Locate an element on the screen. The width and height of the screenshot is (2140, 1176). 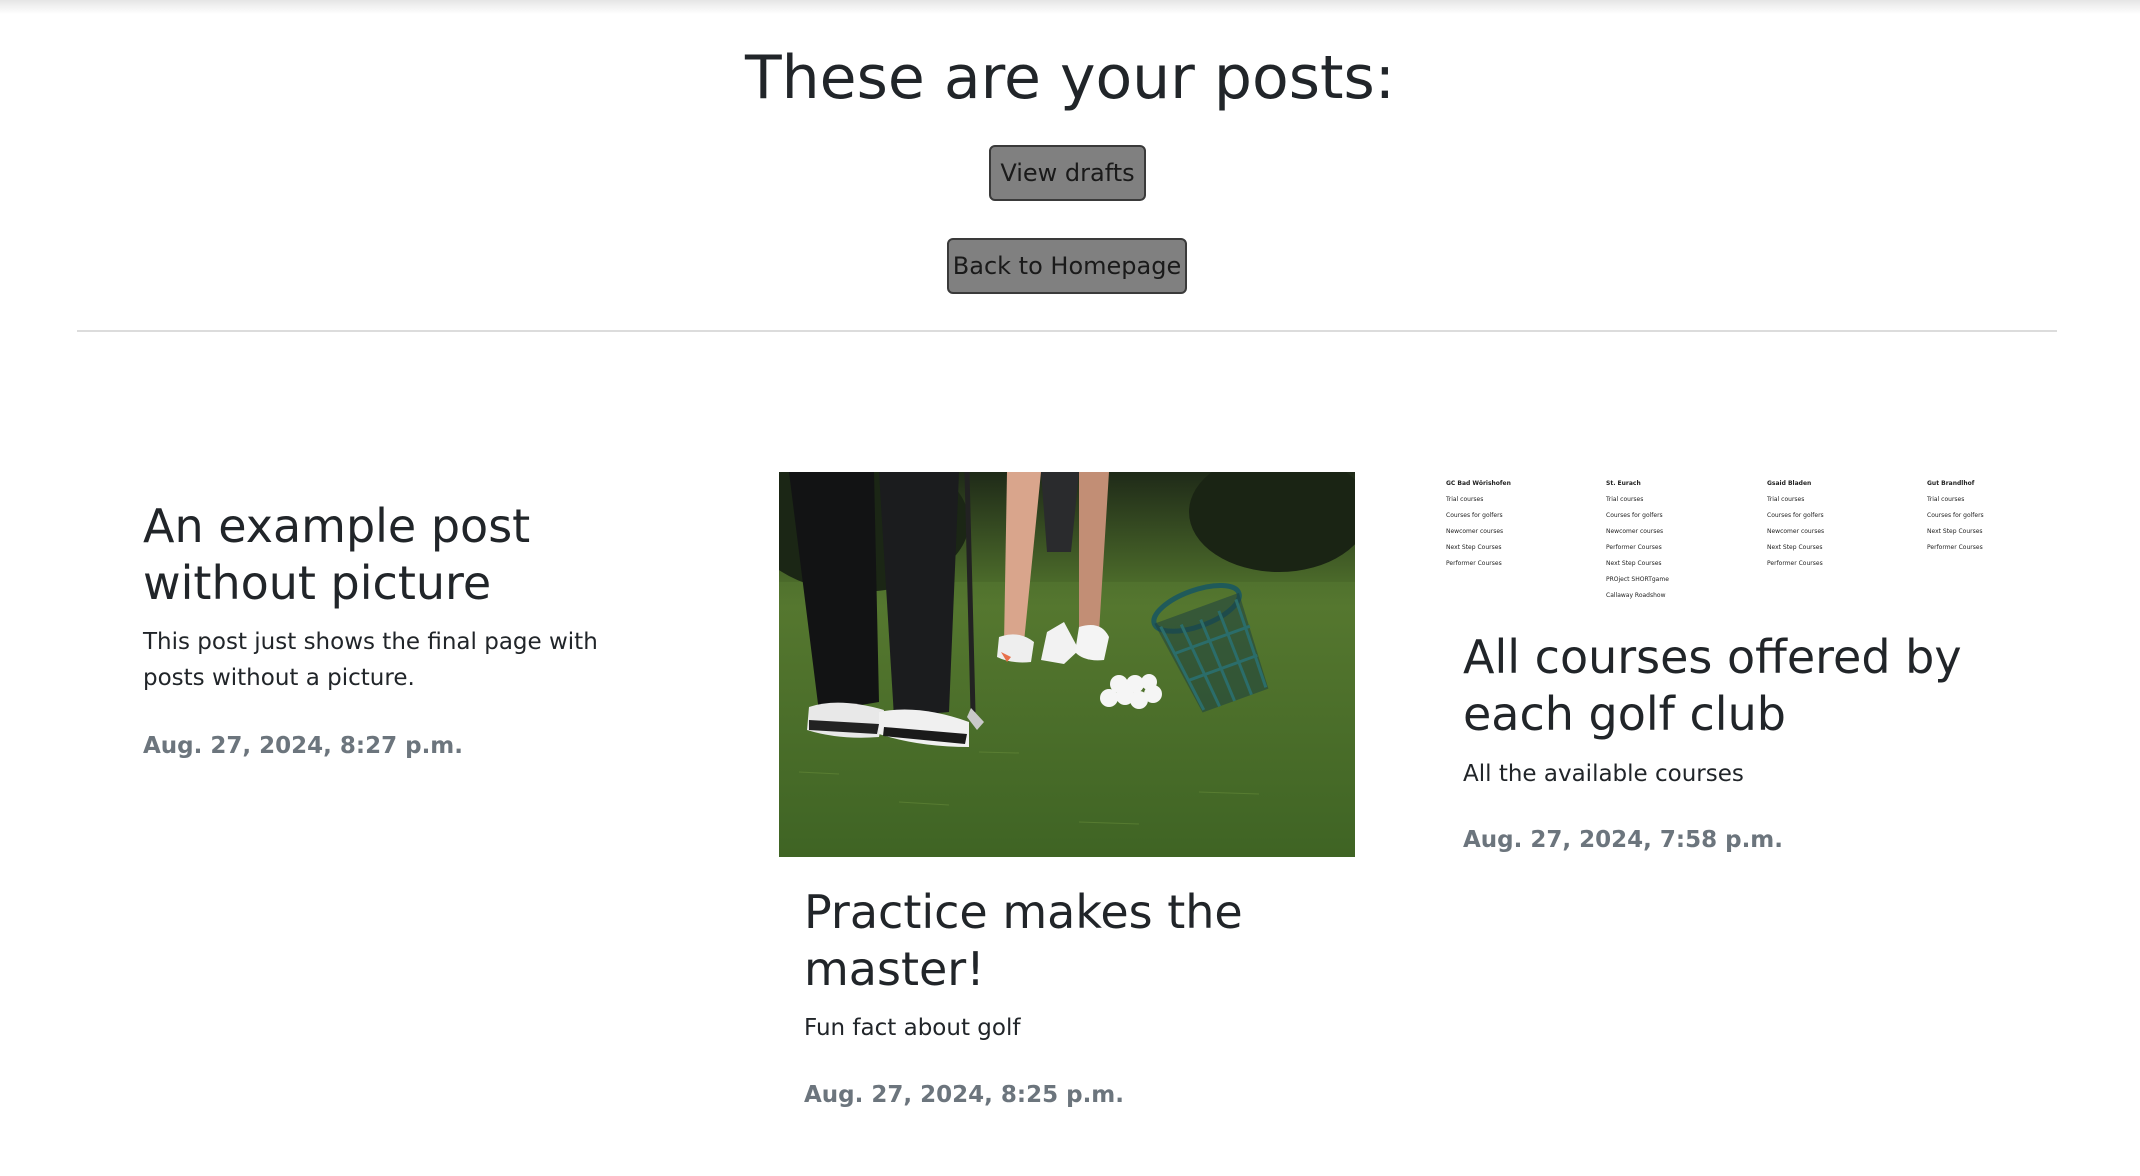
post-title: Practice makes the master! is located at coordinates (1074, 941).